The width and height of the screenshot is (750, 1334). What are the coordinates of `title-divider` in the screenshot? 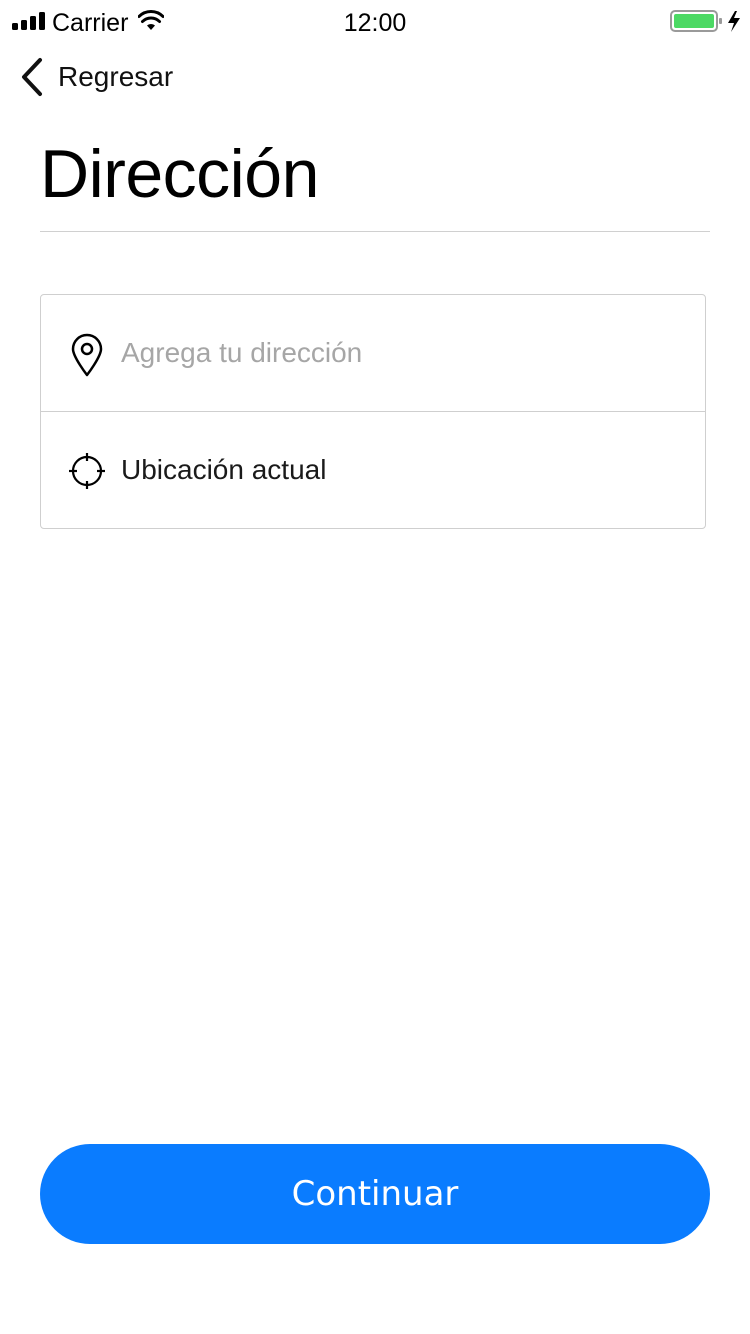 It's located at (375, 231).